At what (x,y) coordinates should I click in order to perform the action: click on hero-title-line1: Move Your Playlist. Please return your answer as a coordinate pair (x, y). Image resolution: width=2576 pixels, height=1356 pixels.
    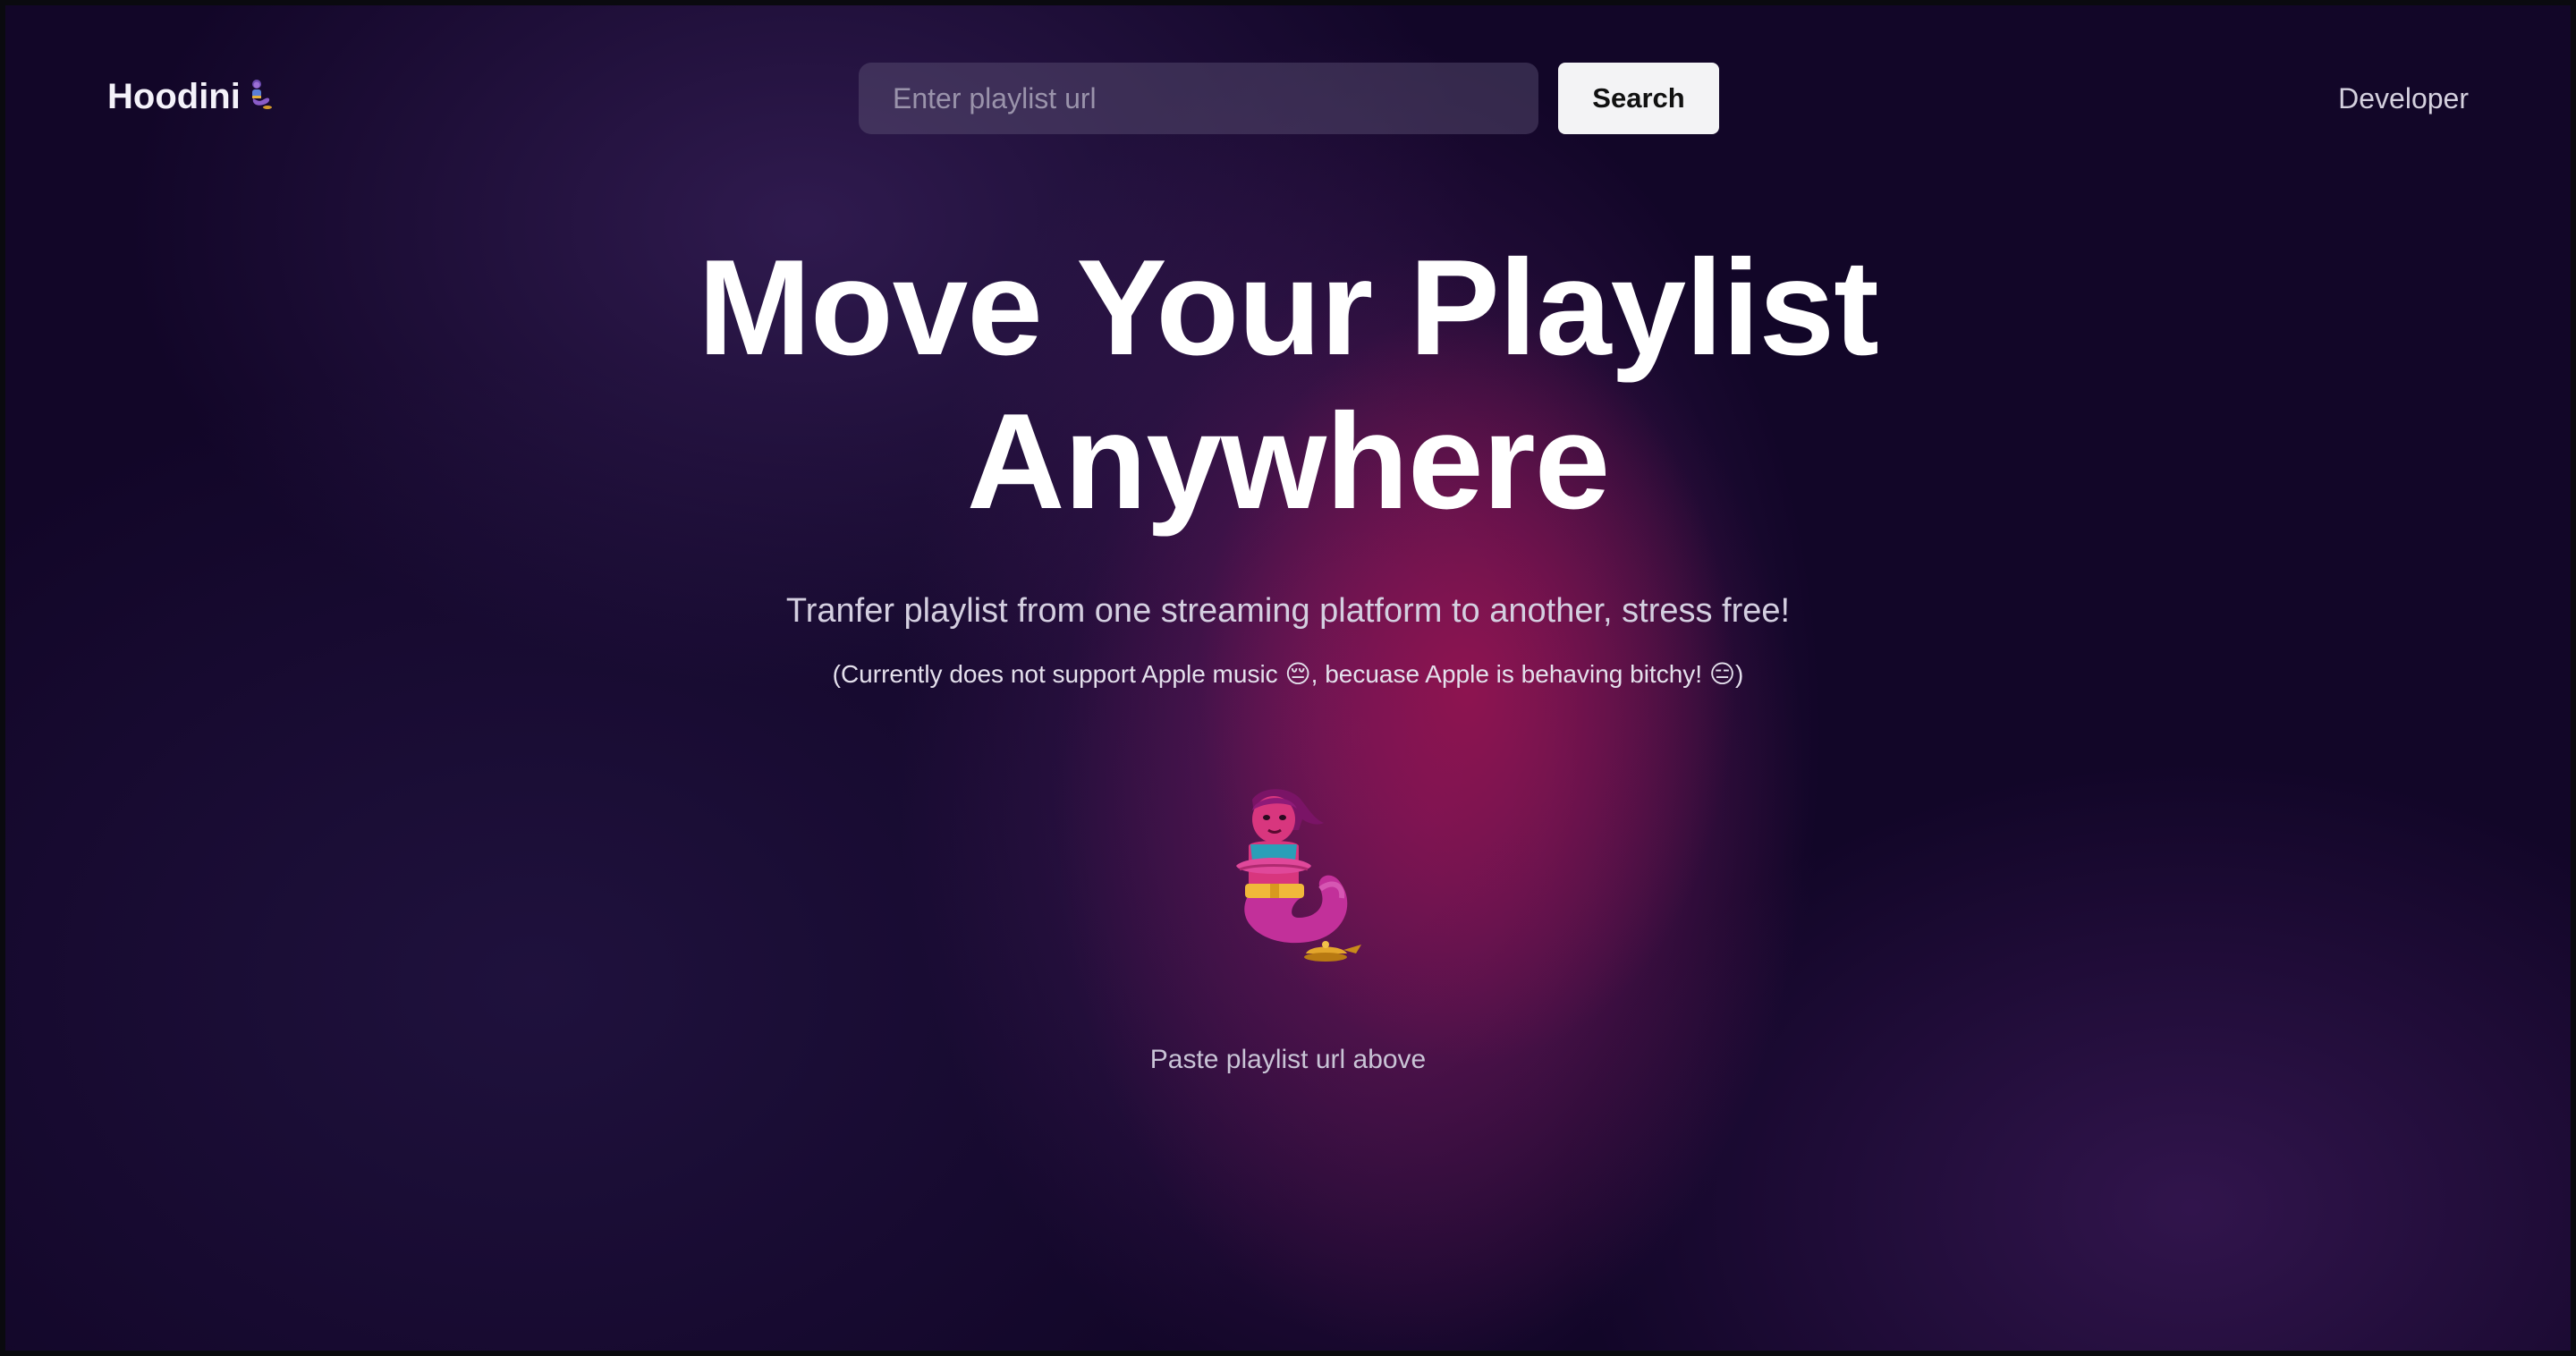
    Looking at the image, I should click on (1288, 308).